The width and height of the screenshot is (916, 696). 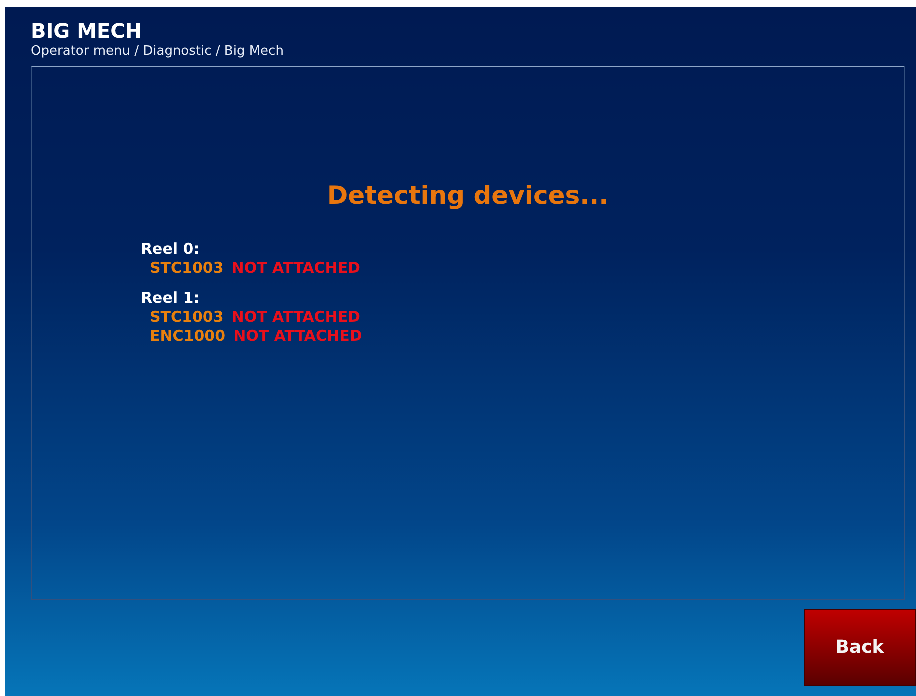 What do you see at coordinates (188, 336) in the screenshot?
I see `device-name: ENC1000` at bounding box center [188, 336].